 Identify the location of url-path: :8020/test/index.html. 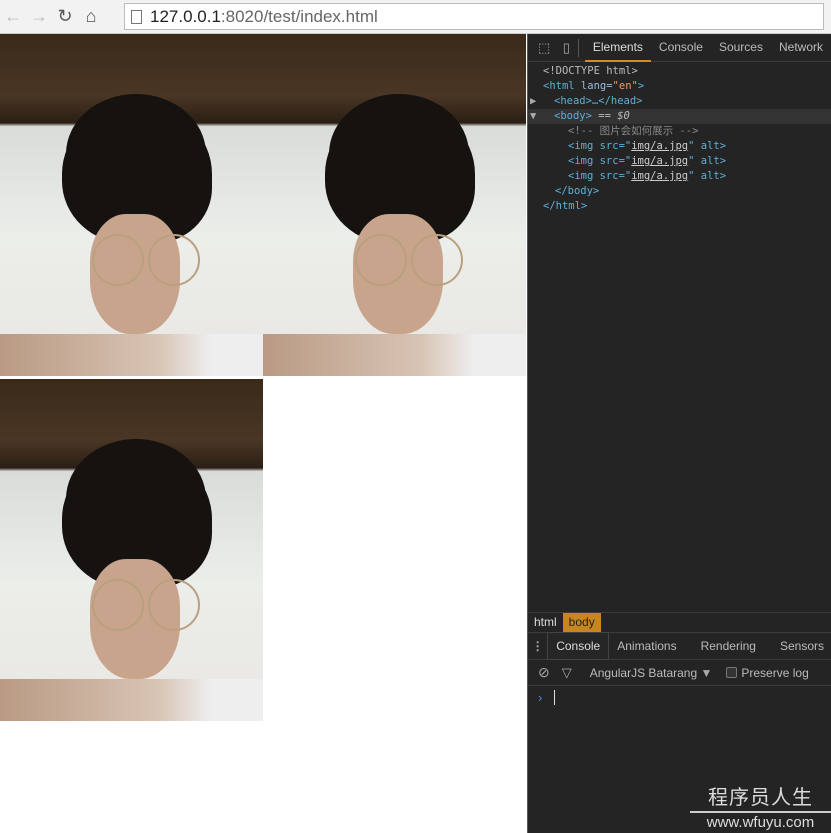
(299, 16).